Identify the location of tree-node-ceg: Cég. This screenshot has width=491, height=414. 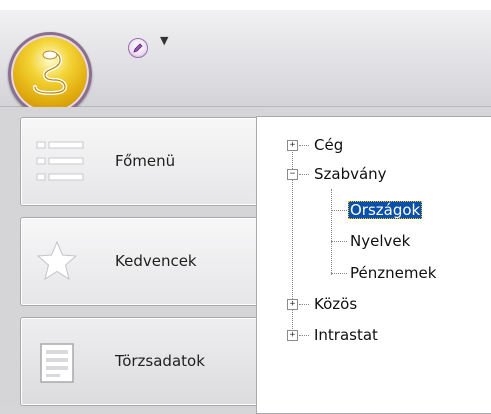
(328, 145).